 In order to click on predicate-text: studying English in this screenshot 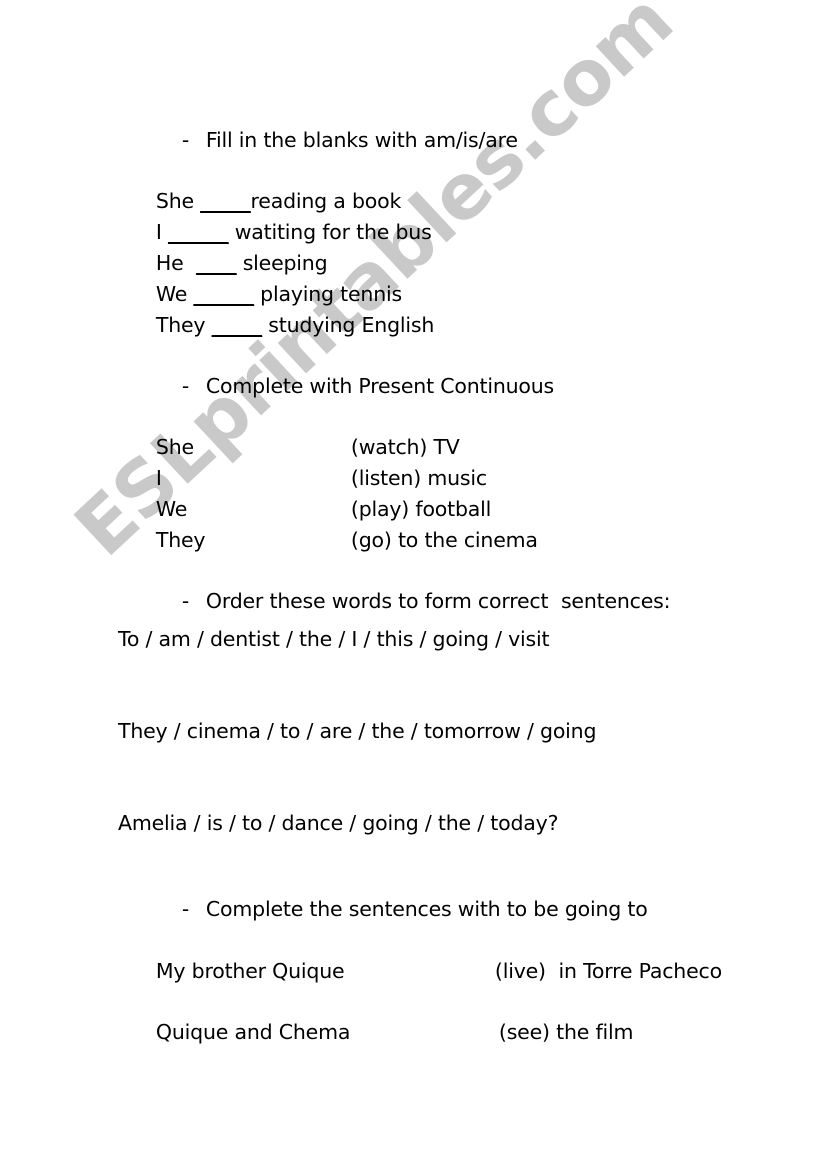, I will do `click(348, 325)`.